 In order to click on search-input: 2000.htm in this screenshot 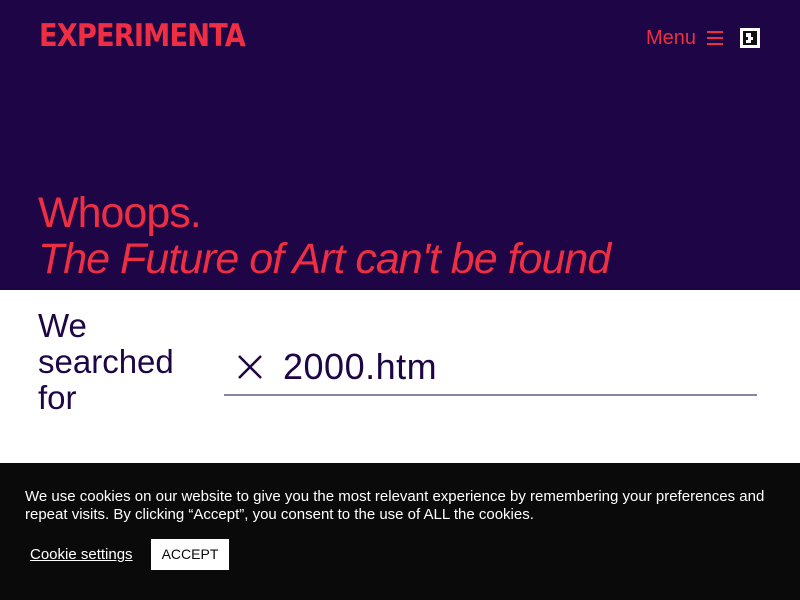, I will do `click(360, 367)`.